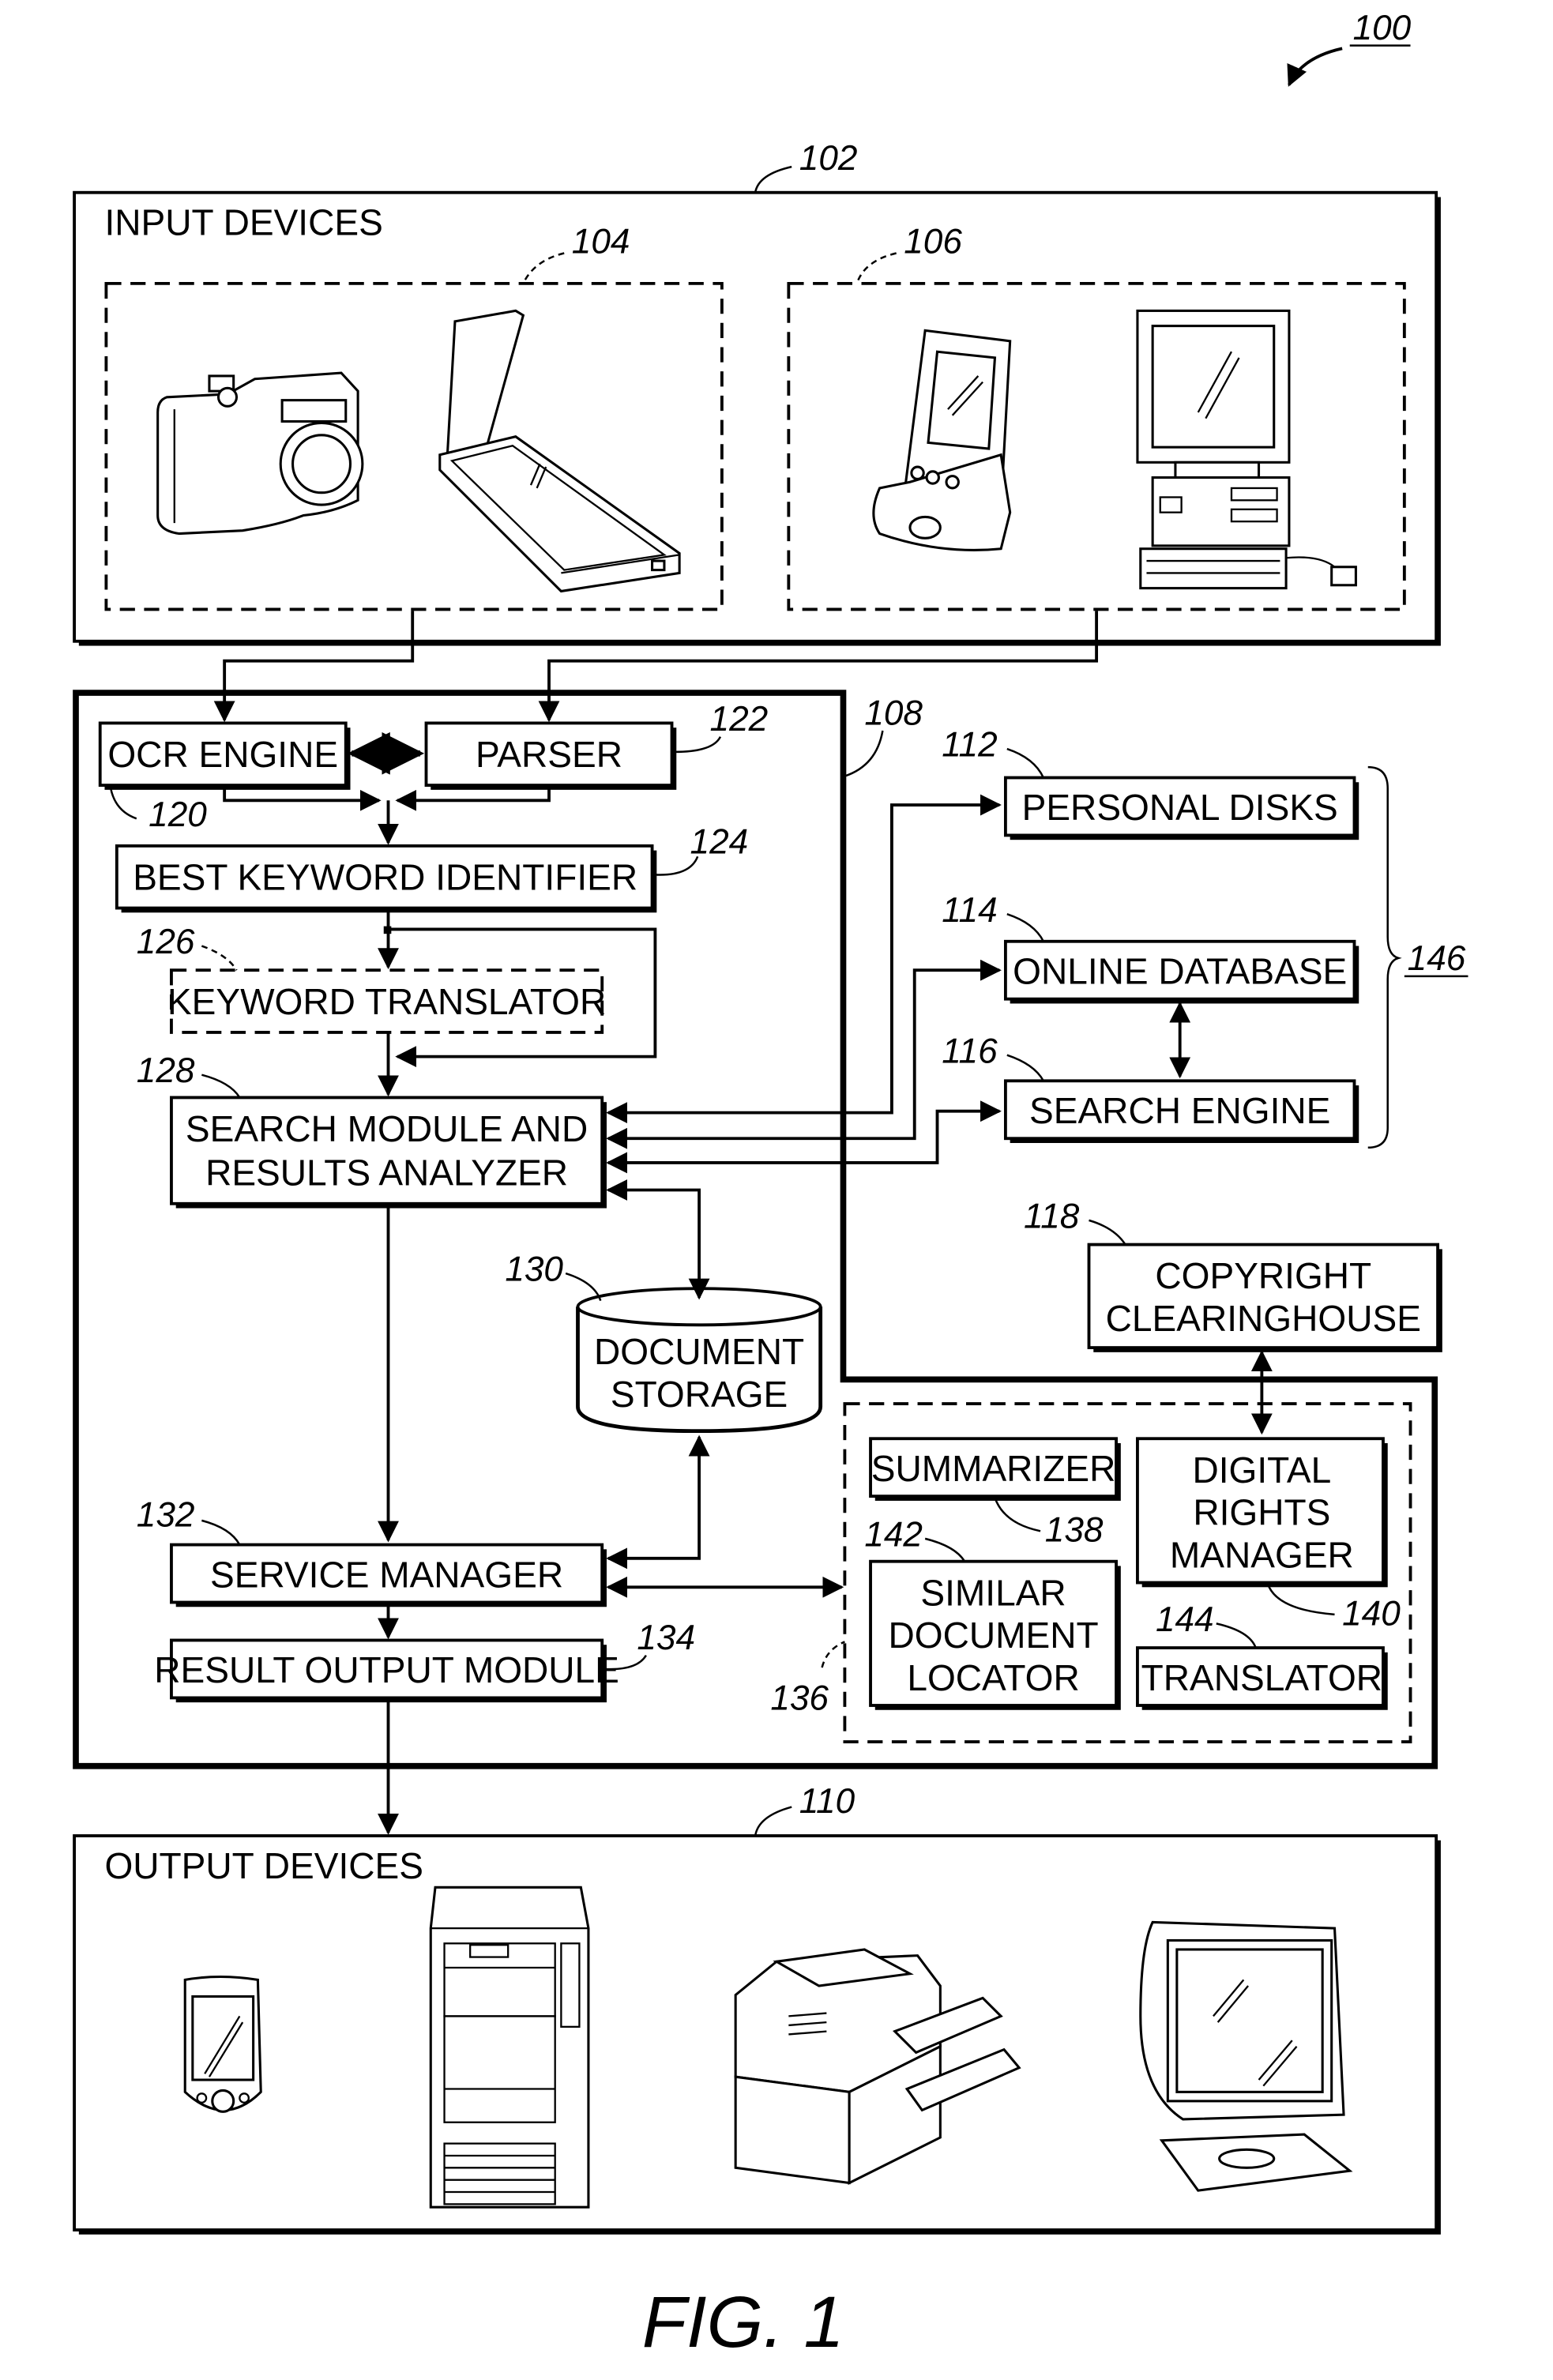  Describe the element at coordinates (1262, 1470) in the screenshot. I see `drm-label-line1: DIGITAL` at that location.